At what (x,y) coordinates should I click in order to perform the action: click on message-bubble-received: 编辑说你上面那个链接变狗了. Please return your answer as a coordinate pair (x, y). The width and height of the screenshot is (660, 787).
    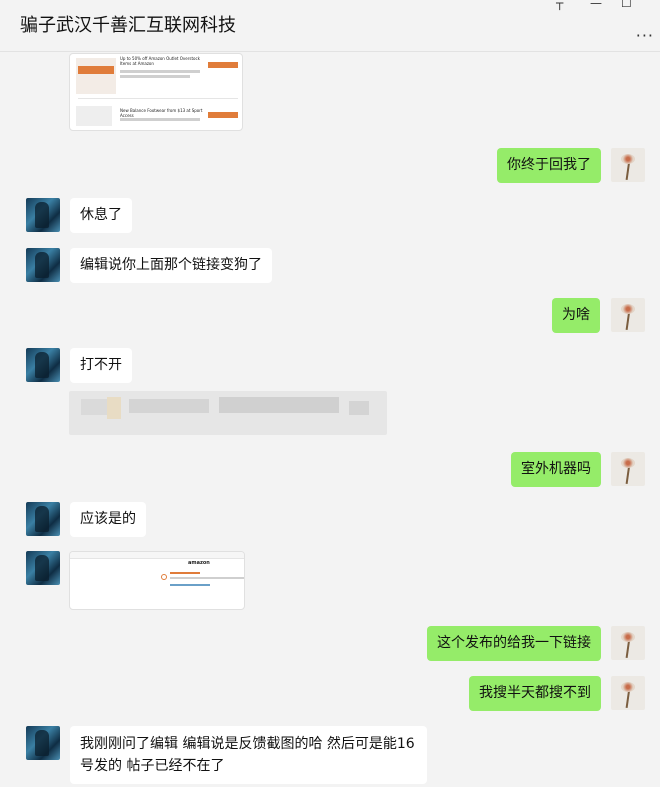
    Looking at the image, I should click on (171, 265).